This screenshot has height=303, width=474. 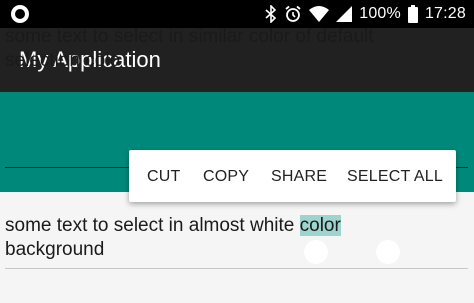 What do you see at coordinates (20, 14) in the screenshot?
I see `record-icon` at bounding box center [20, 14].